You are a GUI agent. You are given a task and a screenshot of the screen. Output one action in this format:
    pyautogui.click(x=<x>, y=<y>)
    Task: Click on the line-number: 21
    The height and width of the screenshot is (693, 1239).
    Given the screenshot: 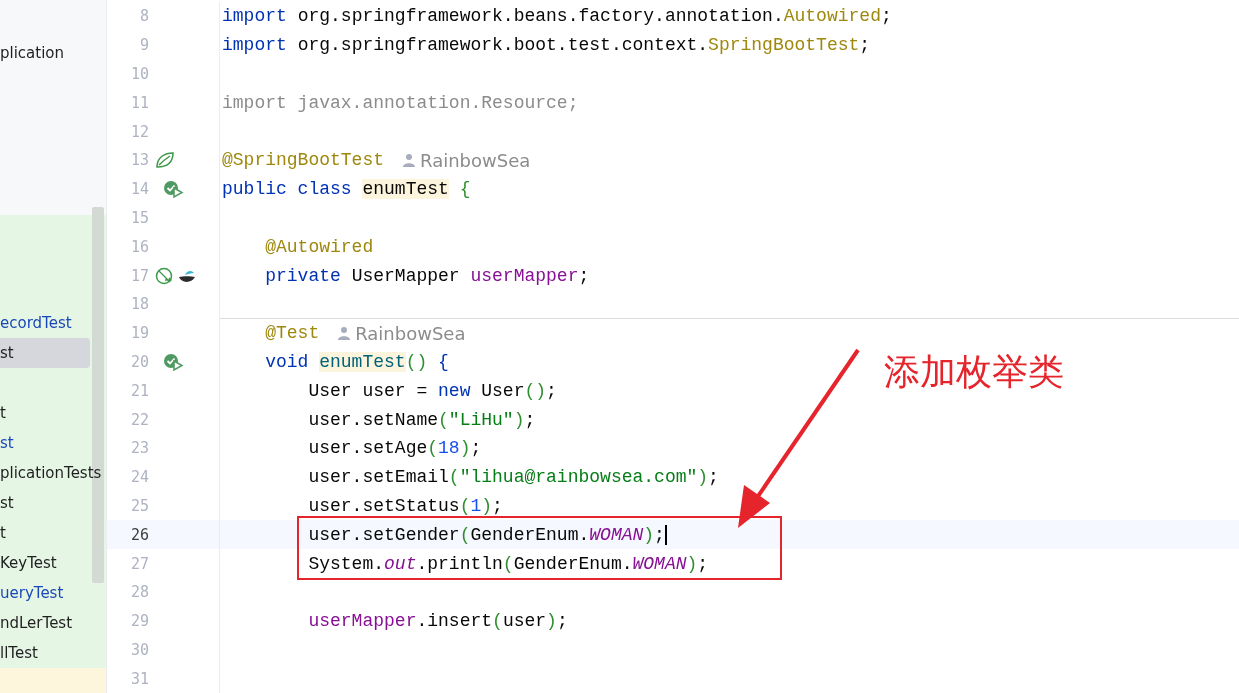 What is the action you would take?
    pyautogui.click(x=139, y=390)
    